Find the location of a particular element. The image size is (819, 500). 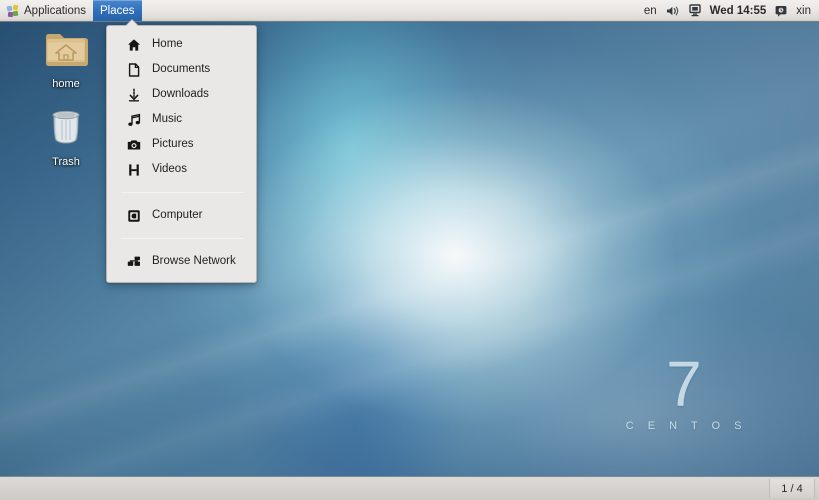

trash-can-icon is located at coordinates (66, 129).